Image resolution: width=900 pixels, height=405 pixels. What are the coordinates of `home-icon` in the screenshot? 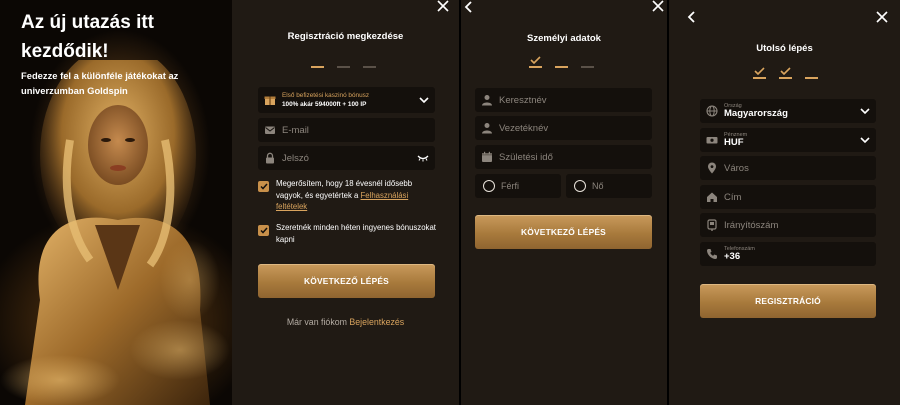 It's located at (712, 197).